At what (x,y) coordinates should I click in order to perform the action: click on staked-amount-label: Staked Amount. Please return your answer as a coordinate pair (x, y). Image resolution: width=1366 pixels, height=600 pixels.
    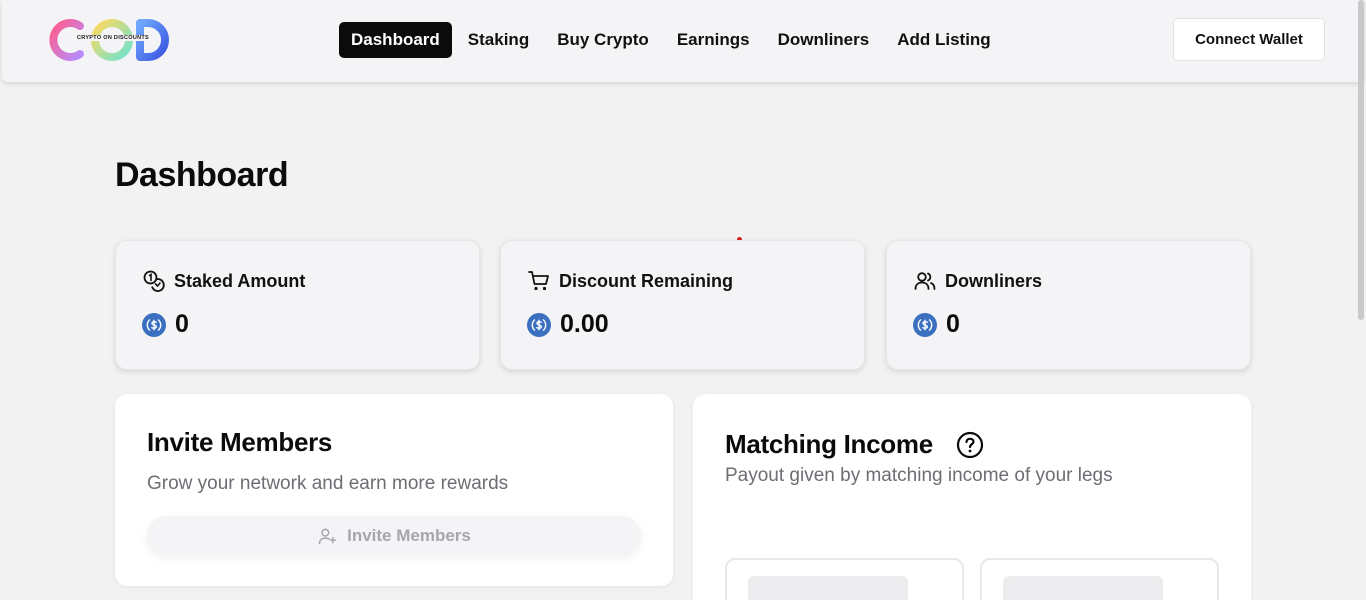
    Looking at the image, I should click on (240, 280).